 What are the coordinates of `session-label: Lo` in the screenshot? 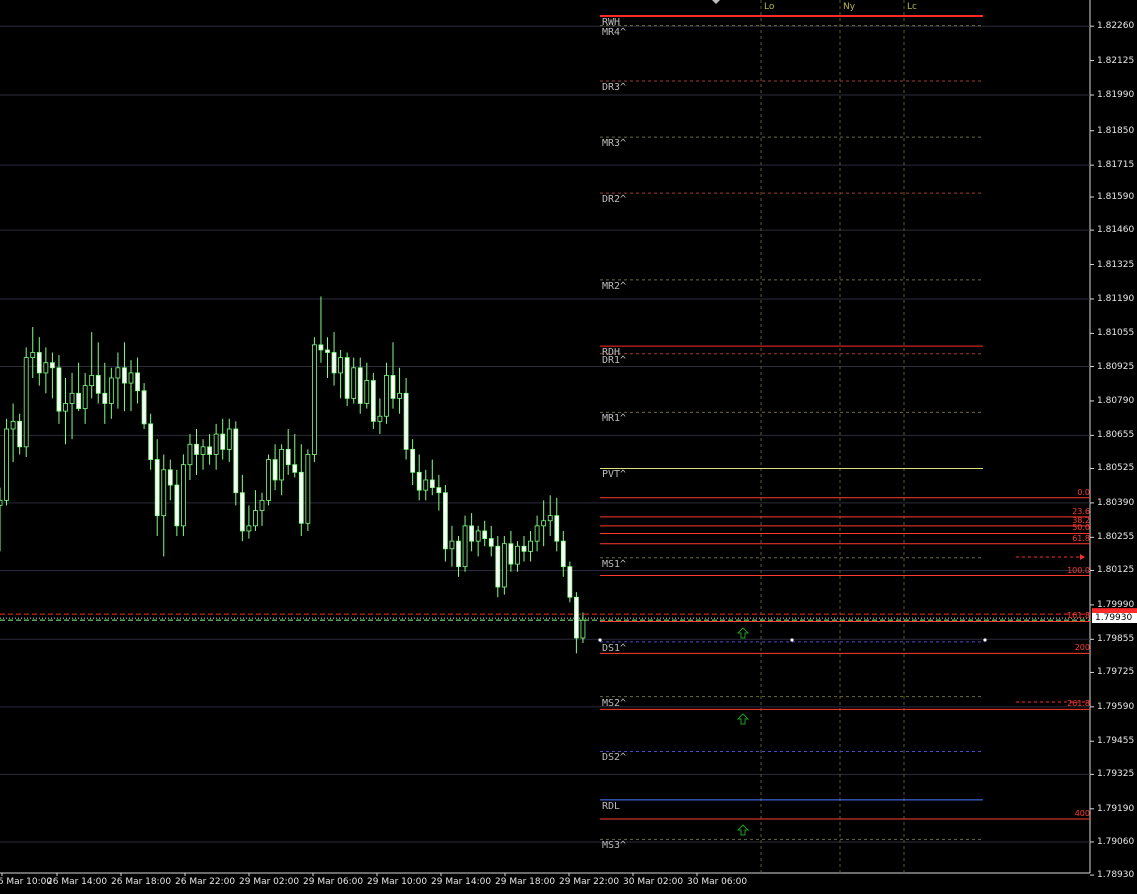 It's located at (769, 7).